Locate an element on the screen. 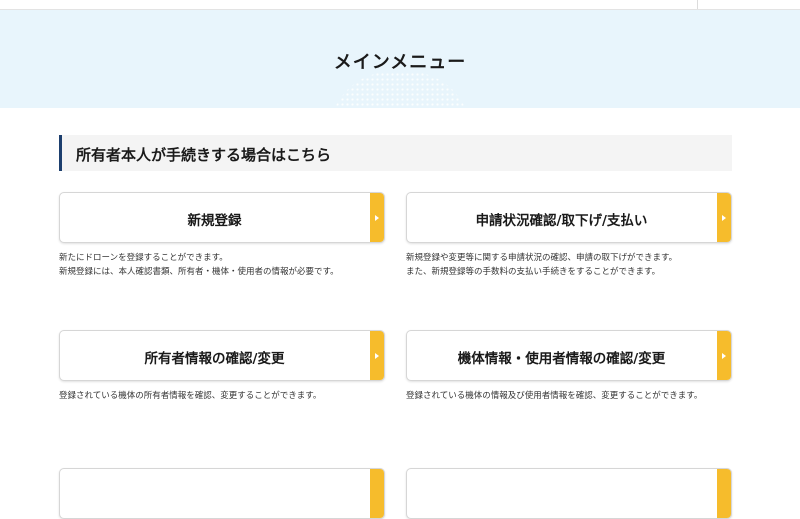 This screenshot has height=519, width=800. section-heading: 所有者本人が手続きする場合はこちら is located at coordinates (395, 153).